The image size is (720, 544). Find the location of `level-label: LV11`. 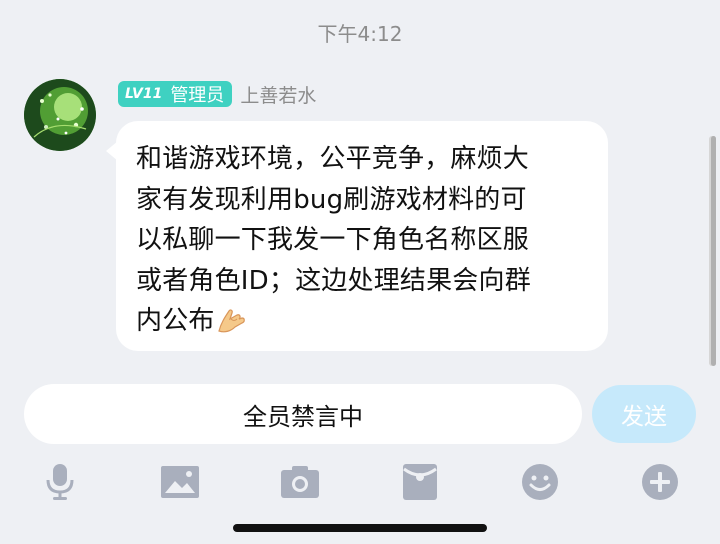

level-label: LV11 is located at coordinates (144, 94).